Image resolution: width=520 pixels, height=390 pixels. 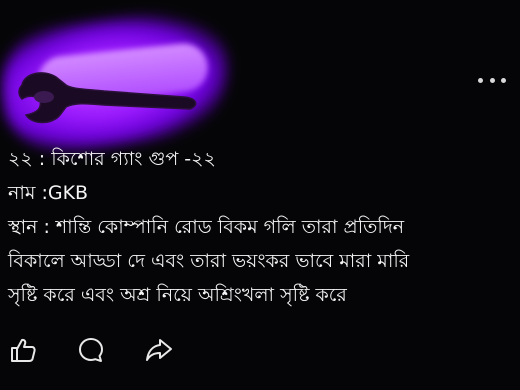 I want to click on post-line: নাম :GKB, so click(x=48, y=193).